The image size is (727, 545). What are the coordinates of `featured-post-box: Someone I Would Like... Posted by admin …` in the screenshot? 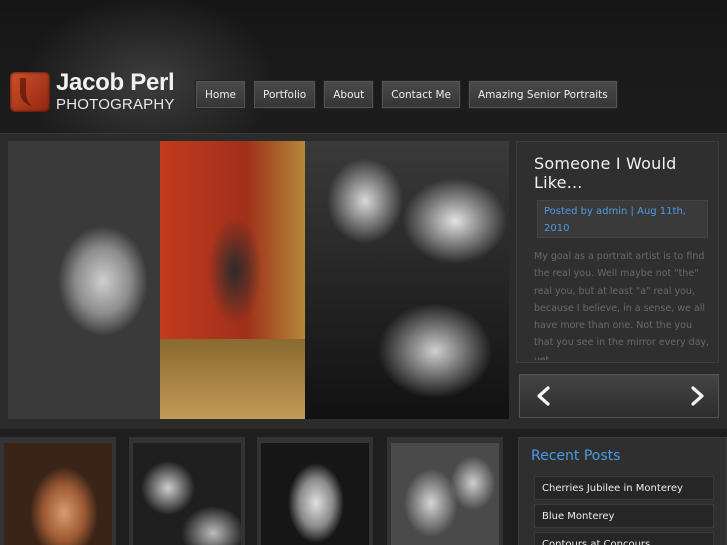 It's located at (617, 252).